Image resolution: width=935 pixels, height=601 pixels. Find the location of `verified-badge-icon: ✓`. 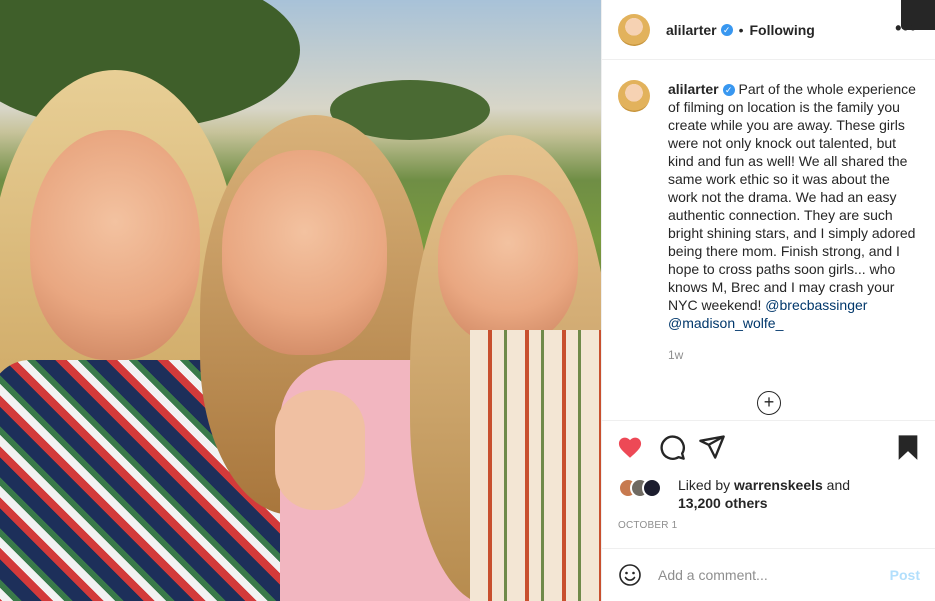

verified-badge-icon: ✓ is located at coordinates (726, 29).